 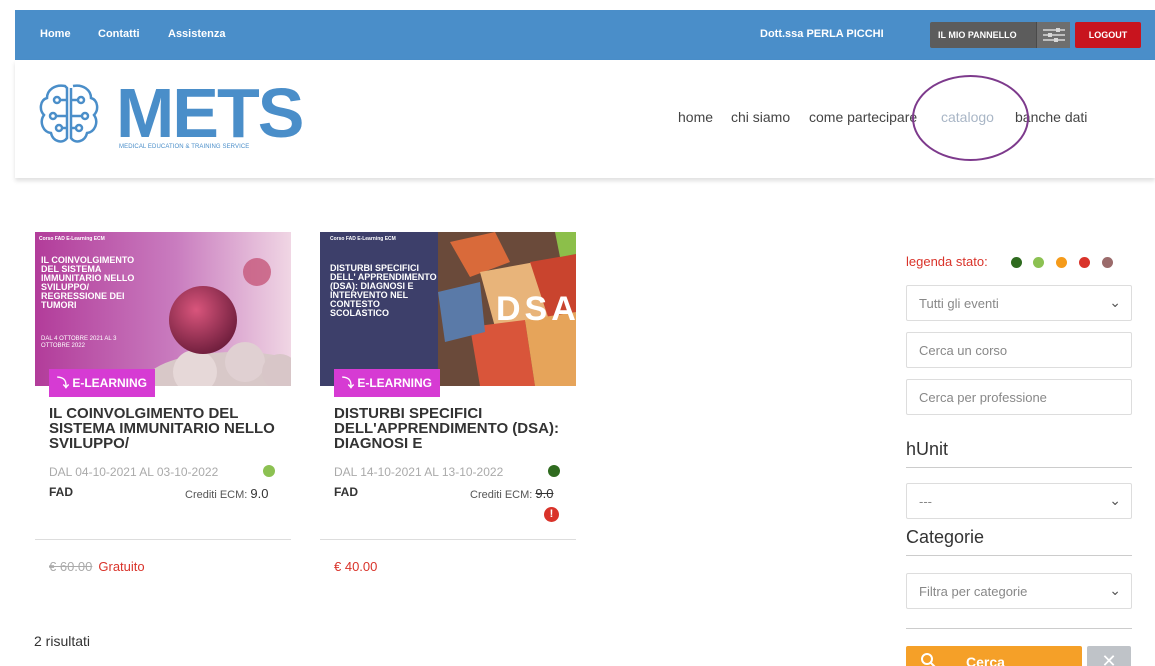 What do you see at coordinates (1019, 350) in the screenshot?
I see `search-course-input: Cerca un corso` at bounding box center [1019, 350].